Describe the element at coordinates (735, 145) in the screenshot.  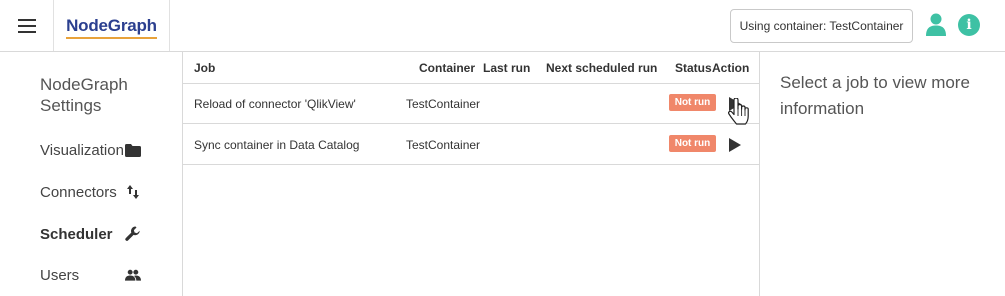
I see `play-icon` at that location.